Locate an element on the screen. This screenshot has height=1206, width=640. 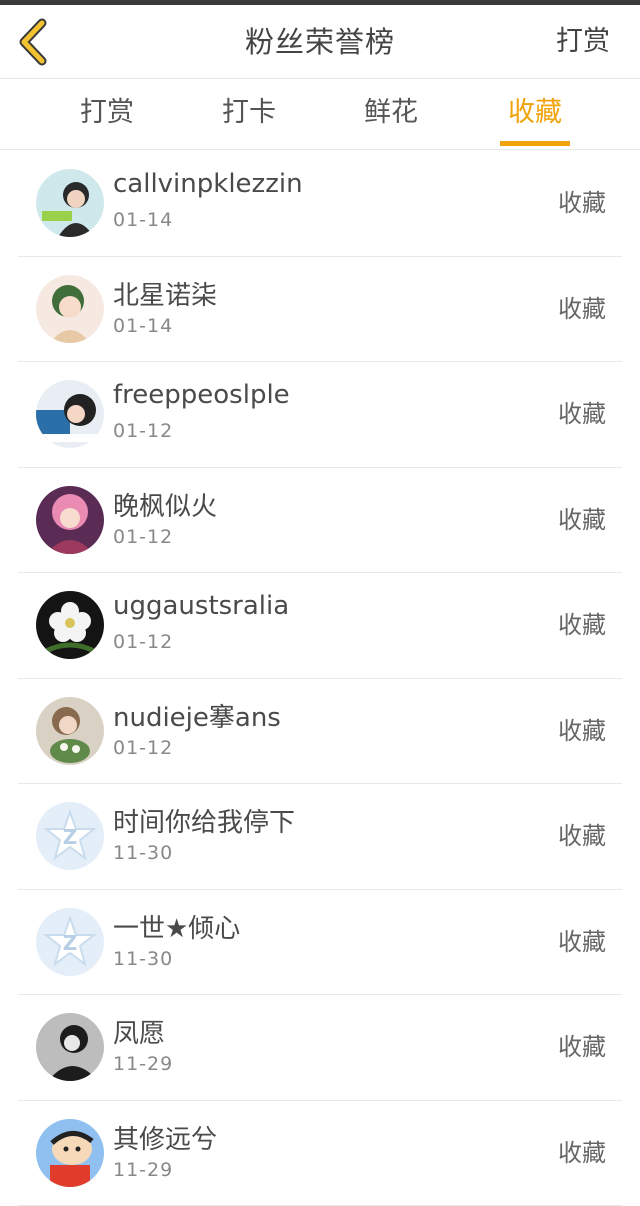
tab-favorites: 收藏 is located at coordinates (535, 115).